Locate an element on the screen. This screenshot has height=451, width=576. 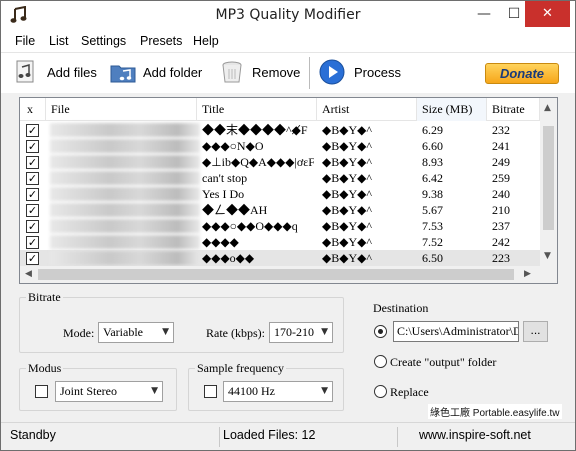
scroll-right-icon: ▶ is located at coordinates (527, 274).